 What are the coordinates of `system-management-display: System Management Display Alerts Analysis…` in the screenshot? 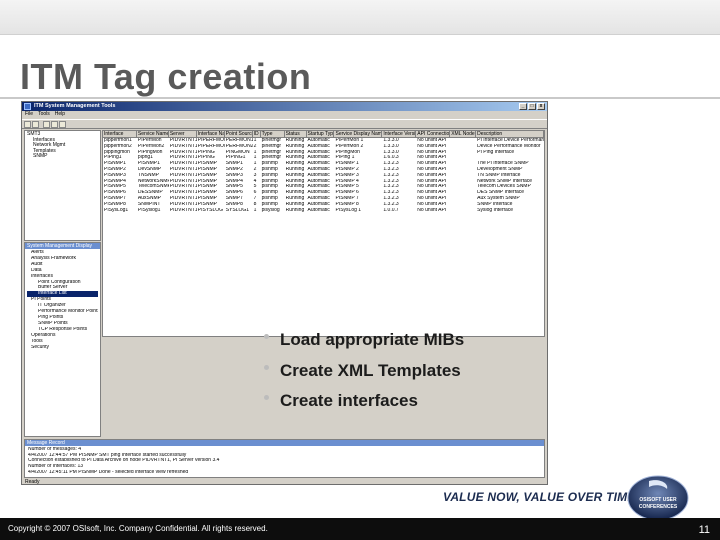 It's located at (62, 339).